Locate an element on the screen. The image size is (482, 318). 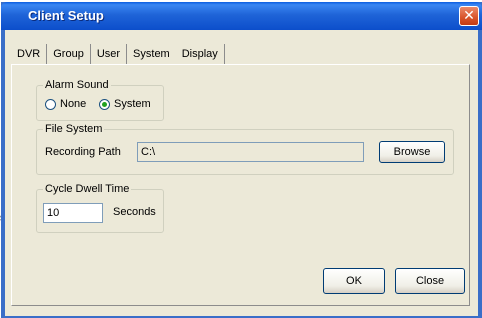
radio-none is located at coordinates (50, 104).